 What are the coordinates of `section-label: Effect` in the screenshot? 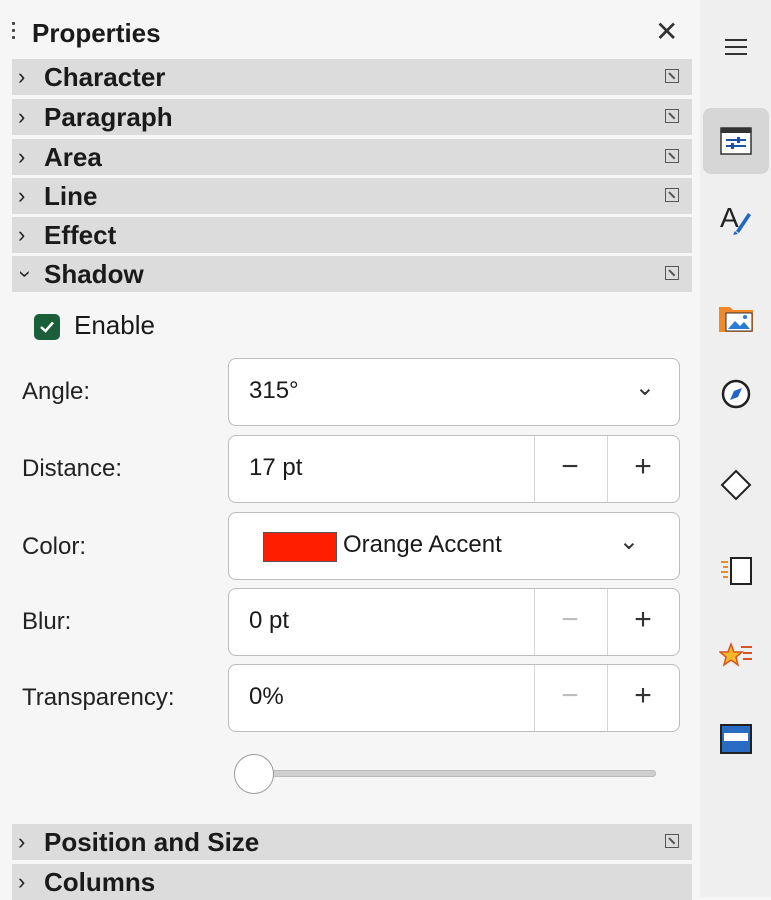 It's located at (80, 235).